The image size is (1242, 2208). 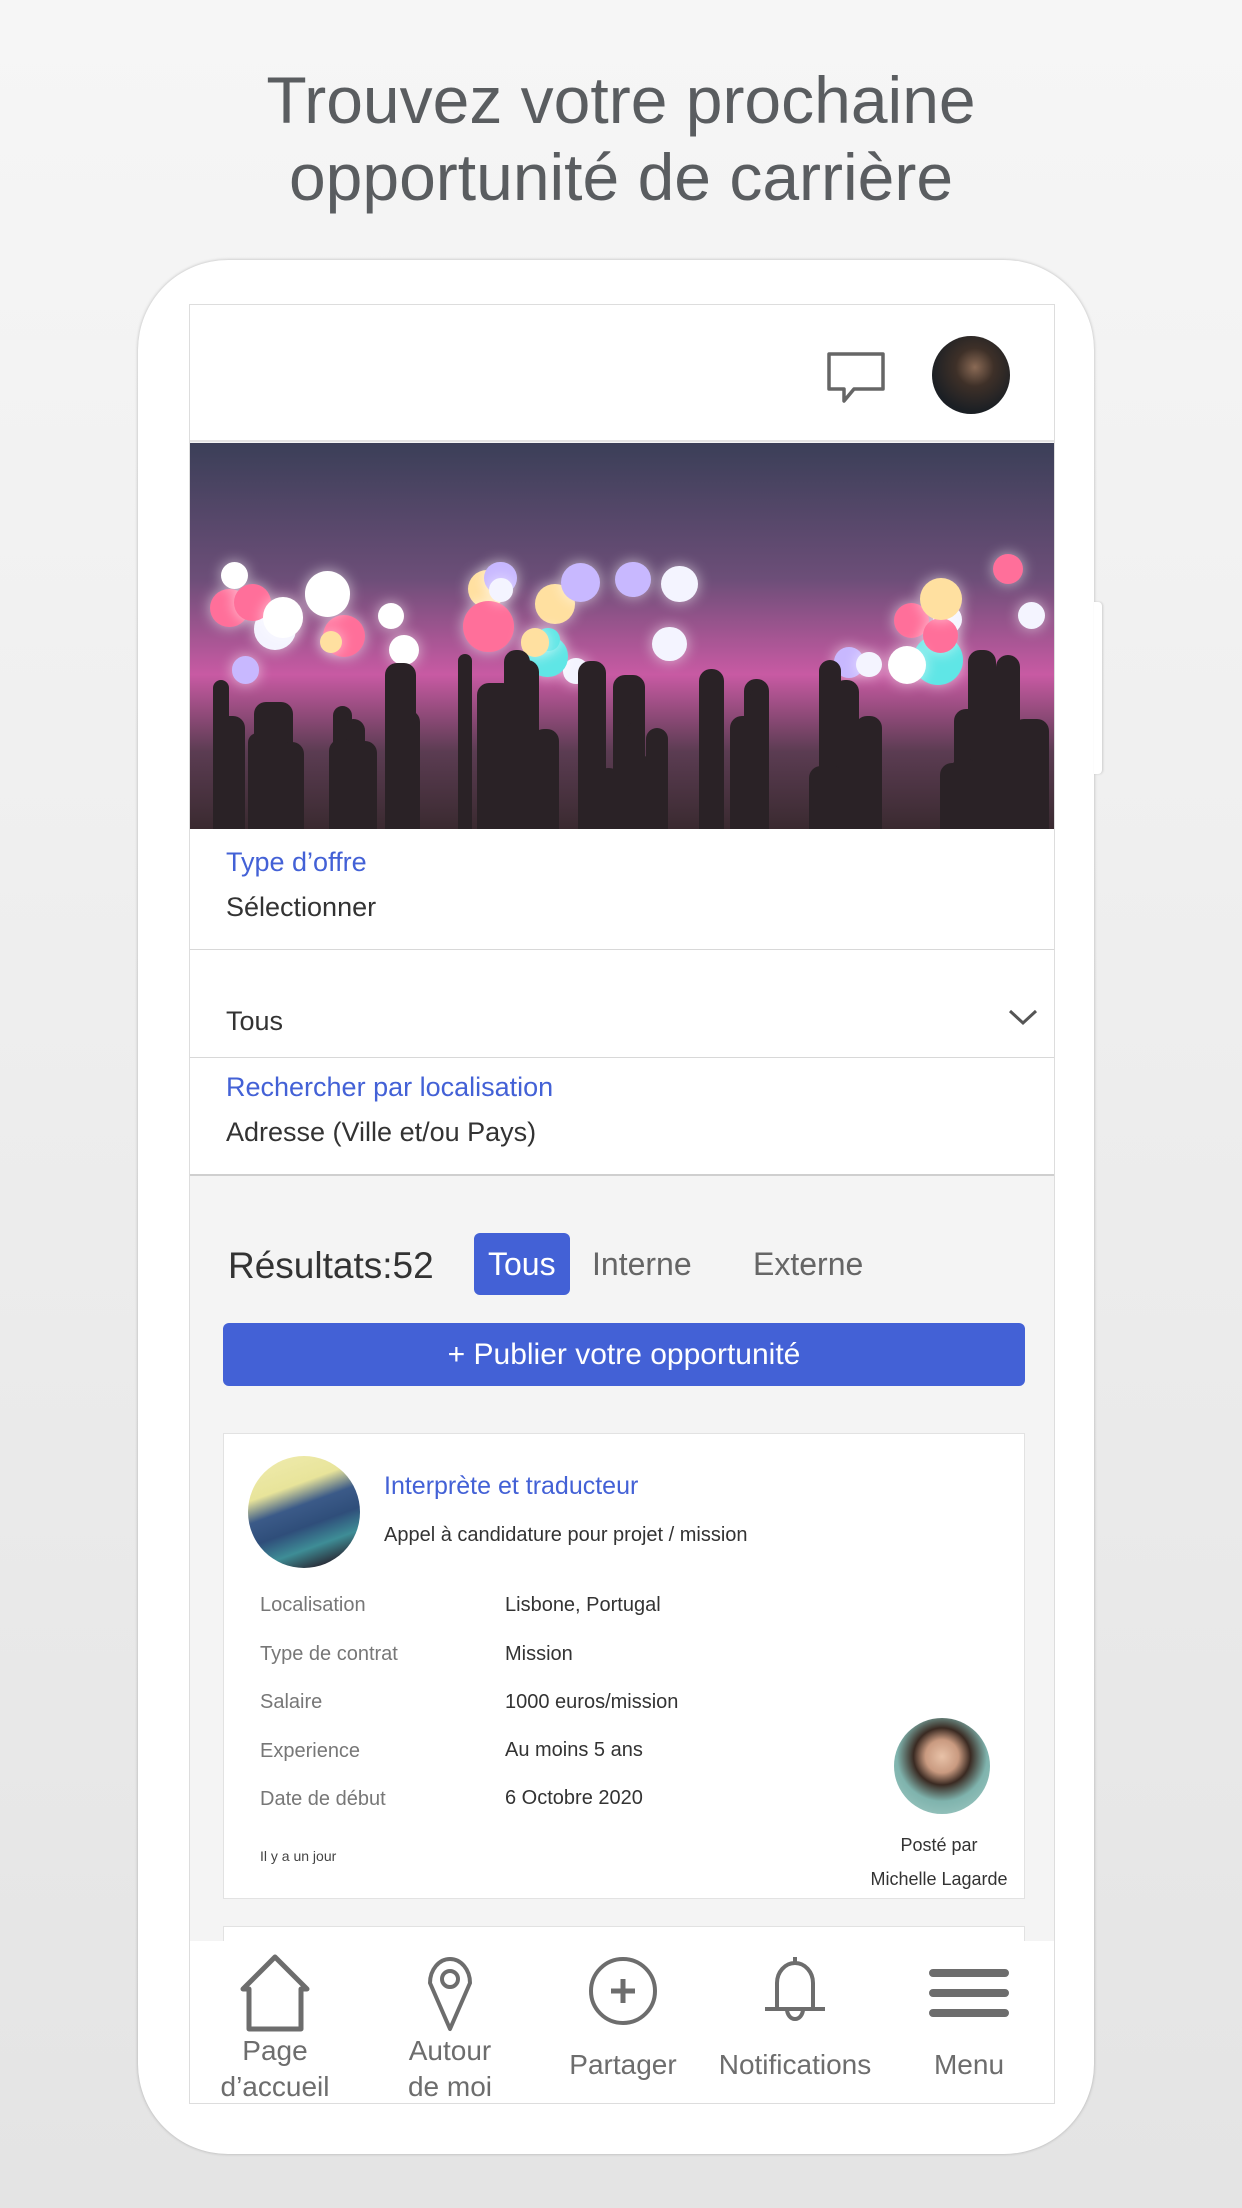 What do you see at coordinates (450, 1994) in the screenshot?
I see `location-pin-icon` at bounding box center [450, 1994].